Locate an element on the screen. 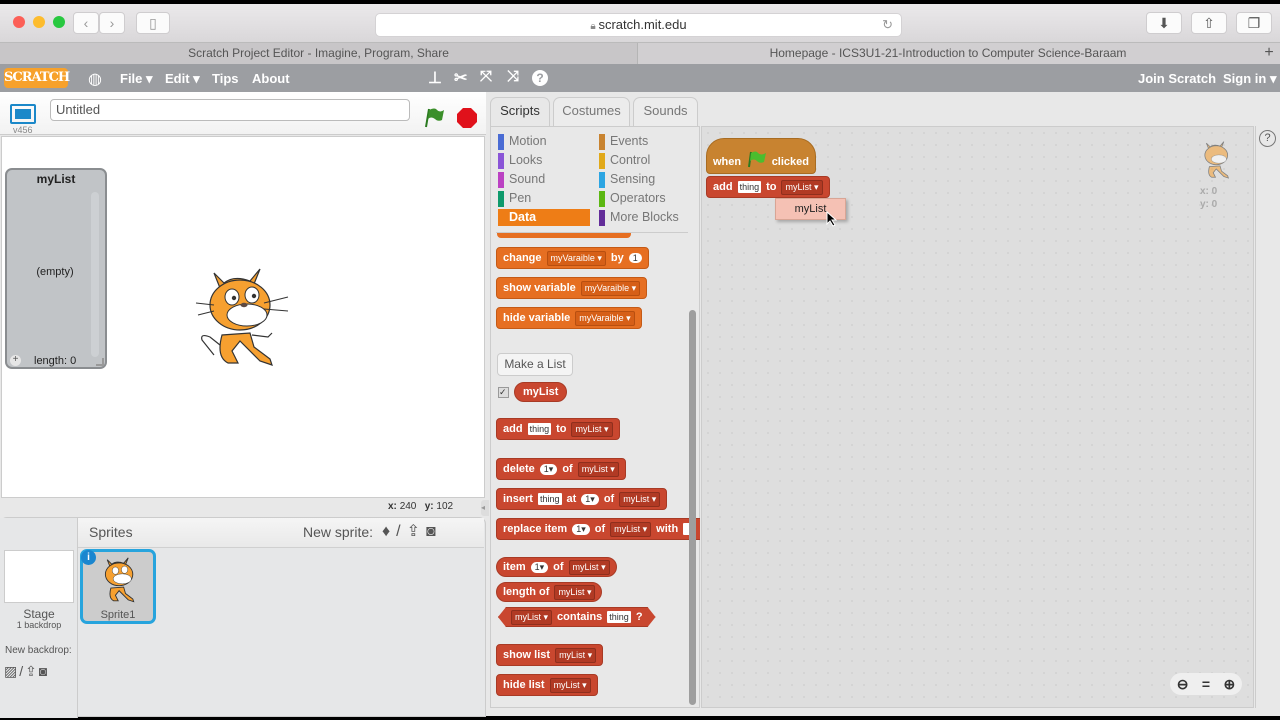 This screenshot has height=720, width=1280. help-icon: ? is located at coordinates (540, 78).